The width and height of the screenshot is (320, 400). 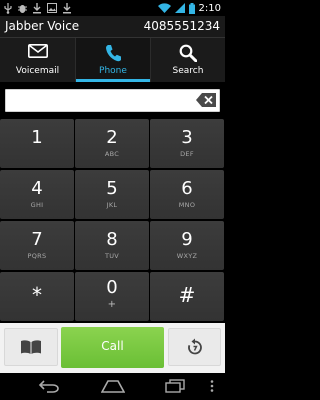 I want to click on key-letters: GHI, so click(x=37, y=205).